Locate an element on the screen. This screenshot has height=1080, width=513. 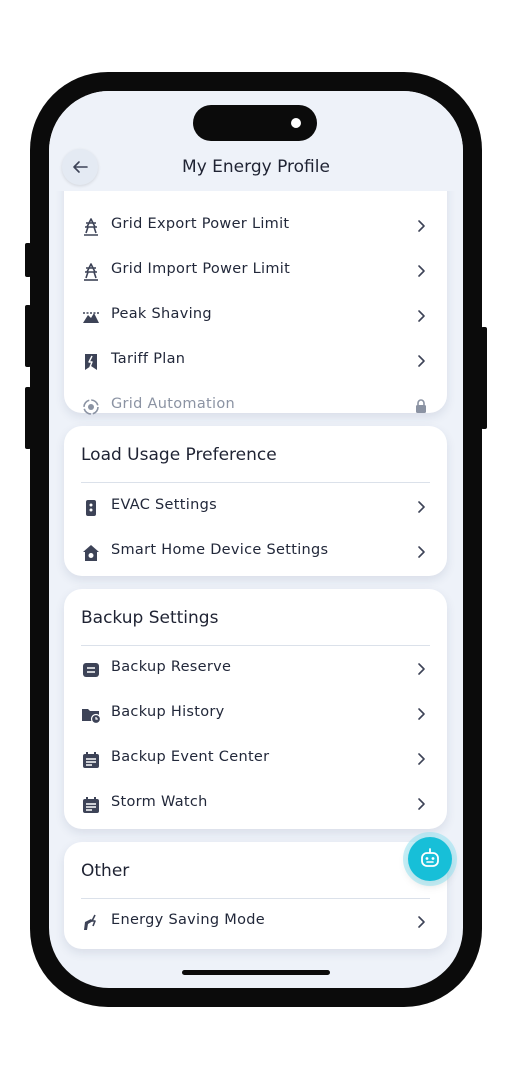
grid-export-icon is located at coordinates (91, 227).